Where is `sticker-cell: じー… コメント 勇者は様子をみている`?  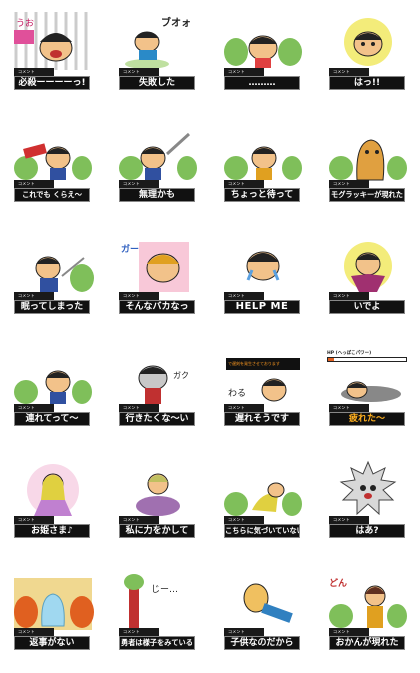
sticker-cell: じー… コメント 勇者は様子をみている is located at coordinates (157, 616).